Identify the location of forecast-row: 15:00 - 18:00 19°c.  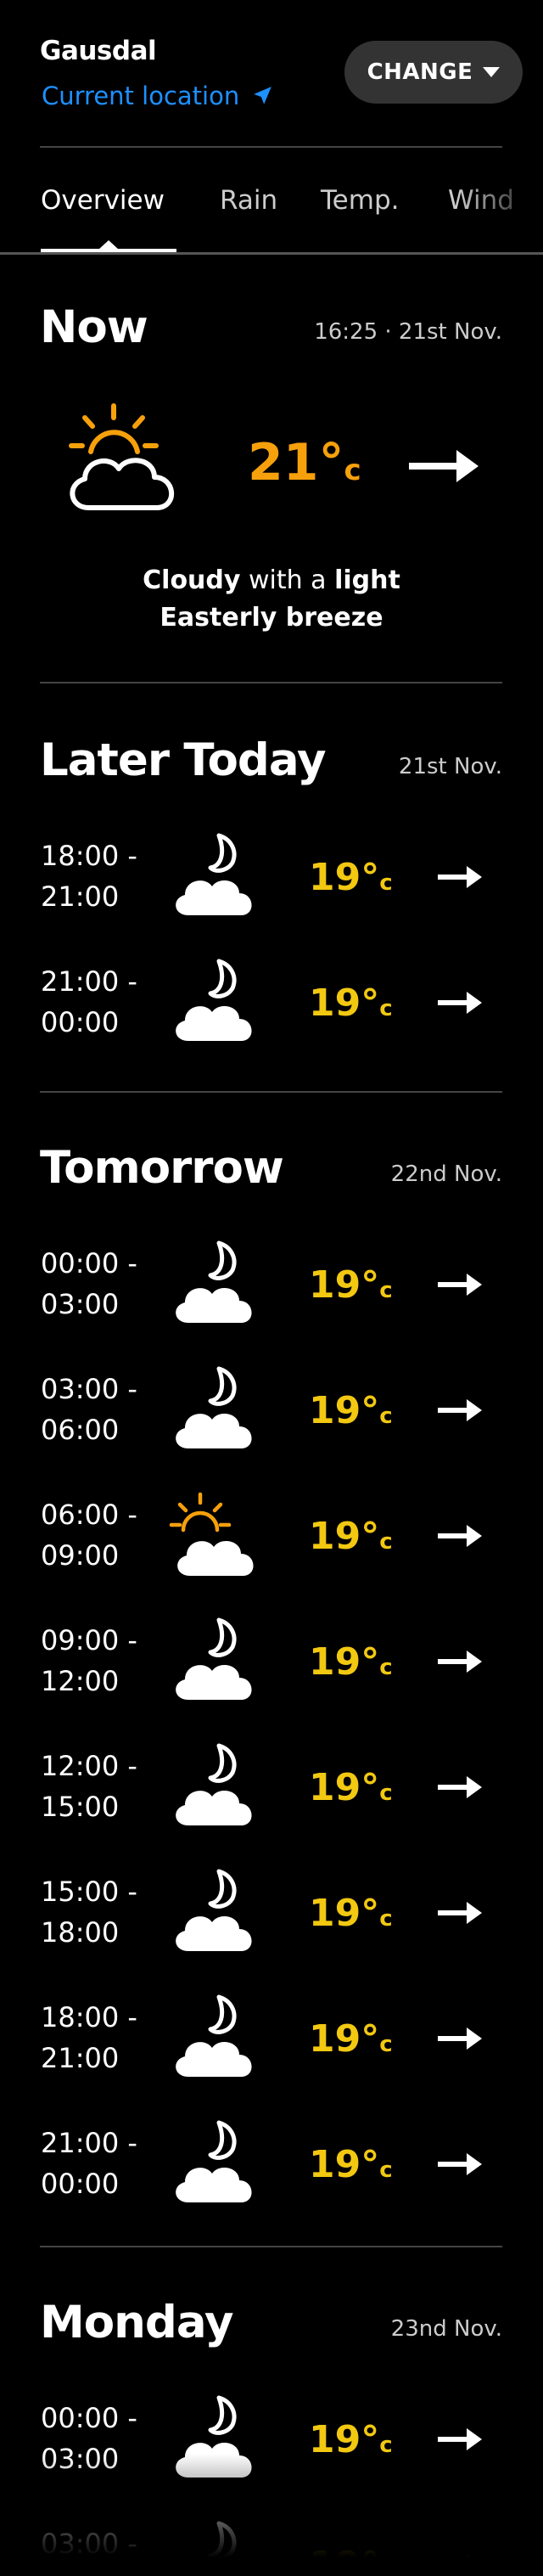
(271, 1919).